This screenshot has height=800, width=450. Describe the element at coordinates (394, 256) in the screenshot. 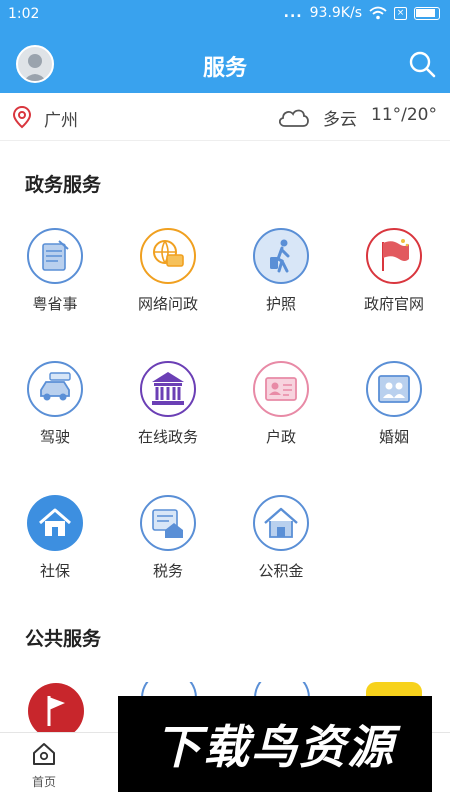

I see `flag-icon` at that location.